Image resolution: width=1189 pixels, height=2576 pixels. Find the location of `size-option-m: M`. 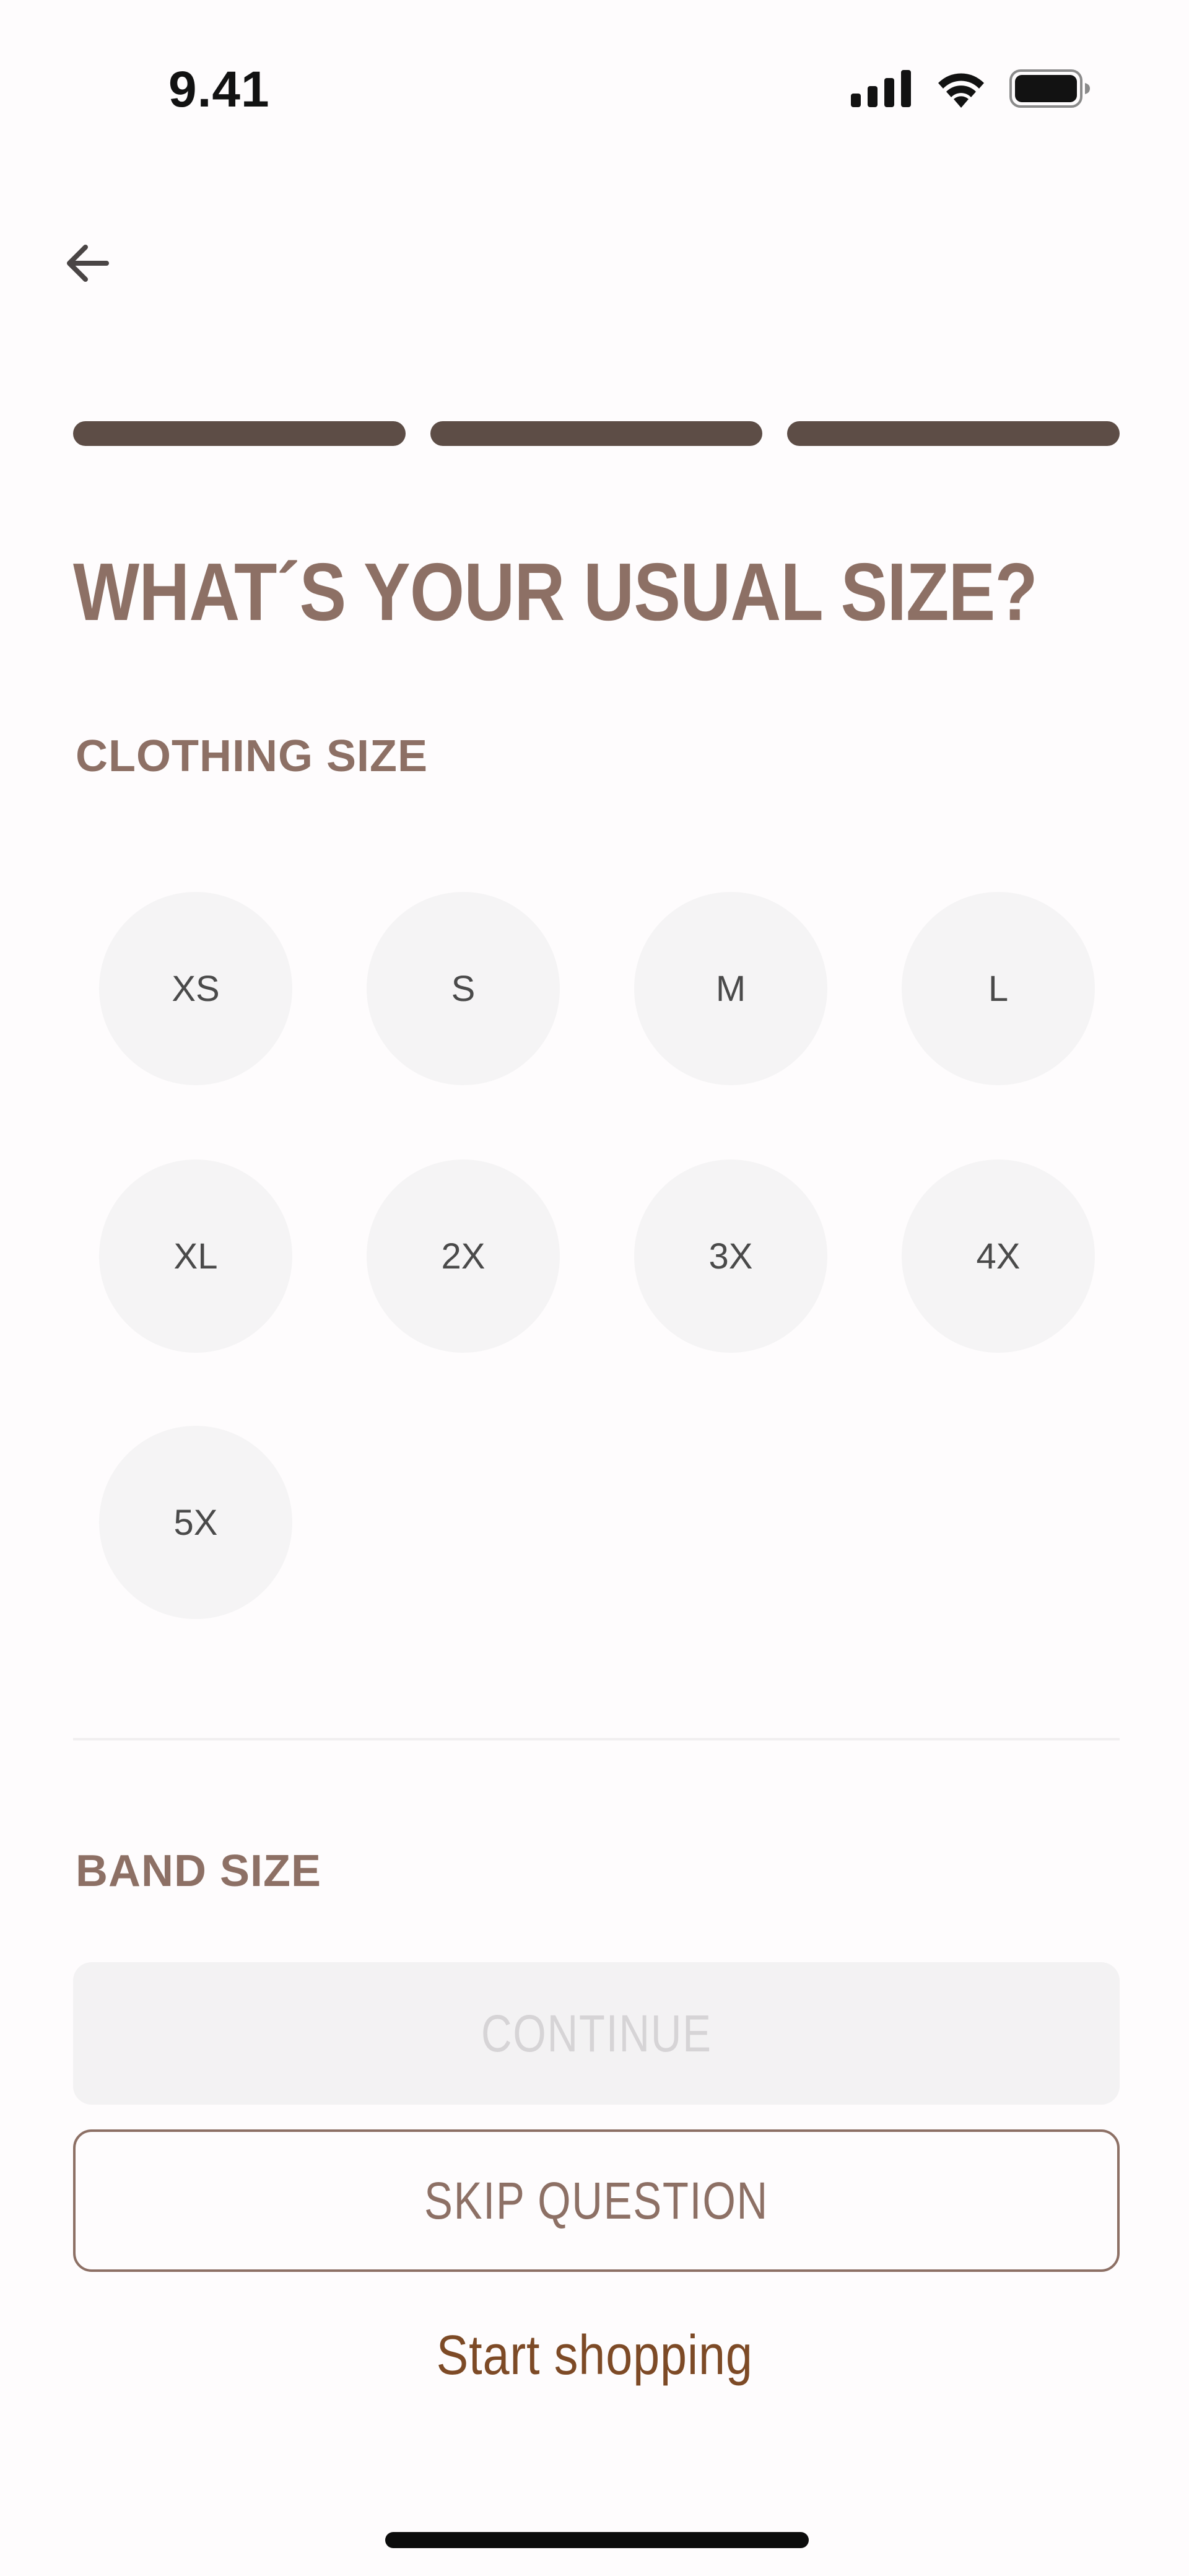

size-option-m: M is located at coordinates (730, 988).